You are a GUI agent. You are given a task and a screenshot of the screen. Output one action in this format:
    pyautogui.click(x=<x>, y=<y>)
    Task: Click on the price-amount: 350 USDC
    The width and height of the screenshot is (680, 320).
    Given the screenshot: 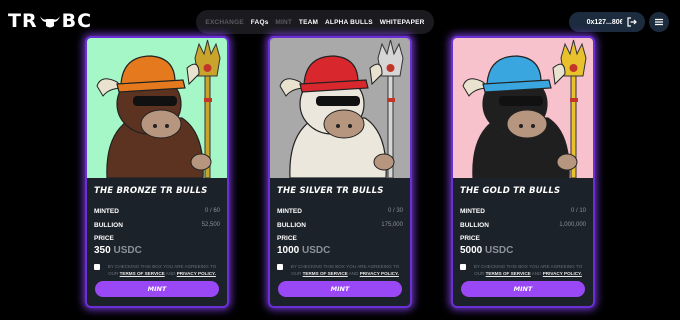 What is the action you would take?
    pyautogui.click(x=157, y=250)
    